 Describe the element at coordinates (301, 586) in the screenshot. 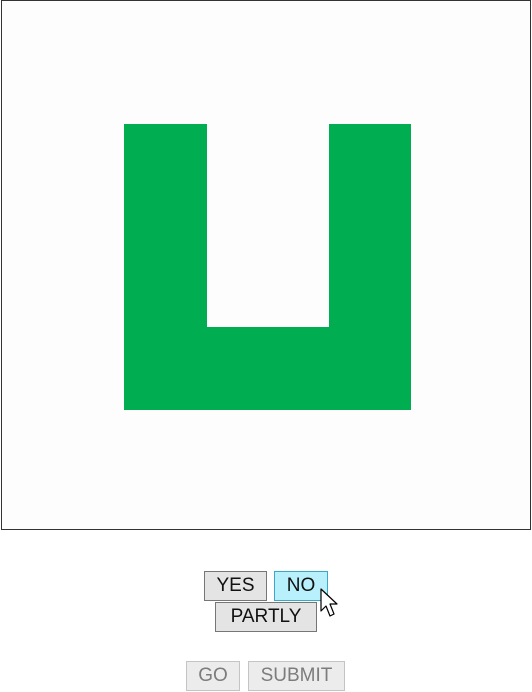

I see `no-button: NO` at that location.